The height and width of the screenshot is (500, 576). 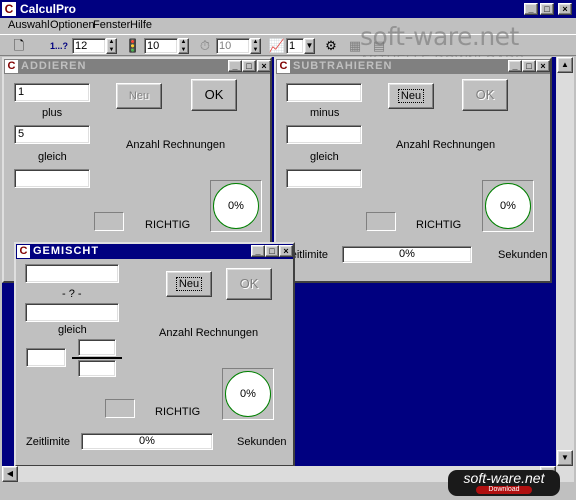 I want to click on operand-1-input, so click(x=72, y=273).